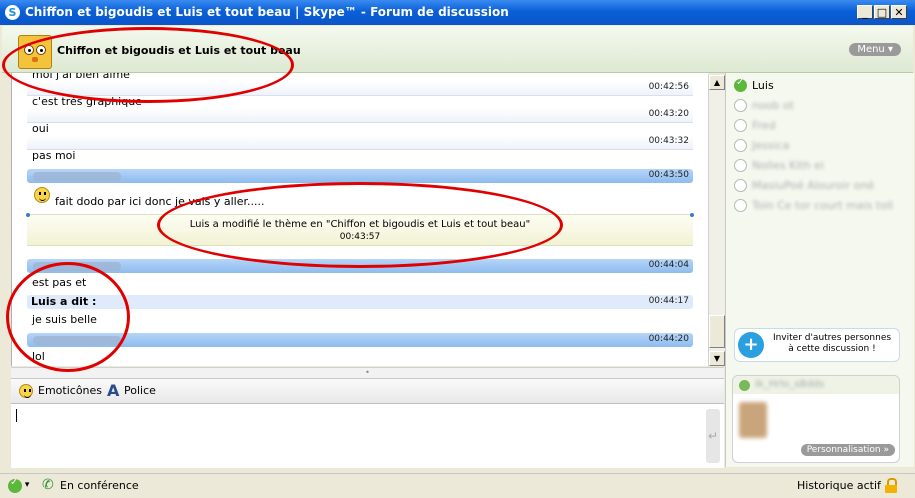 The width and height of the screenshot is (915, 498). What do you see at coordinates (12, 12) in the screenshot?
I see `skype-logo-icon: S` at bounding box center [12, 12].